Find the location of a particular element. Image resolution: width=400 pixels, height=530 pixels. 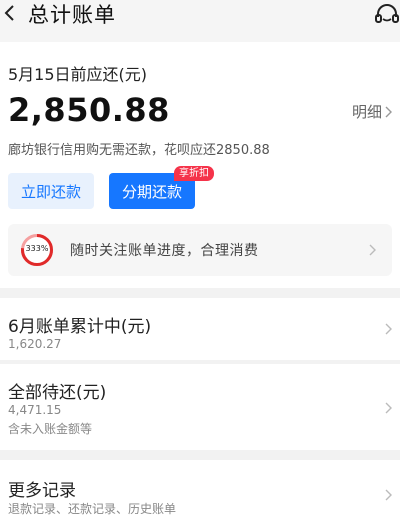

customer-service-icon is located at coordinates (387, 15).